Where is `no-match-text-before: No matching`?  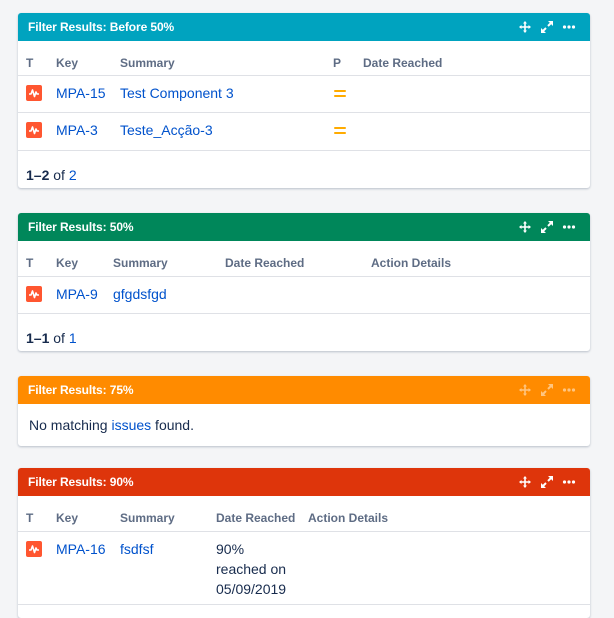
no-match-text-before: No matching is located at coordinates (70, 425).